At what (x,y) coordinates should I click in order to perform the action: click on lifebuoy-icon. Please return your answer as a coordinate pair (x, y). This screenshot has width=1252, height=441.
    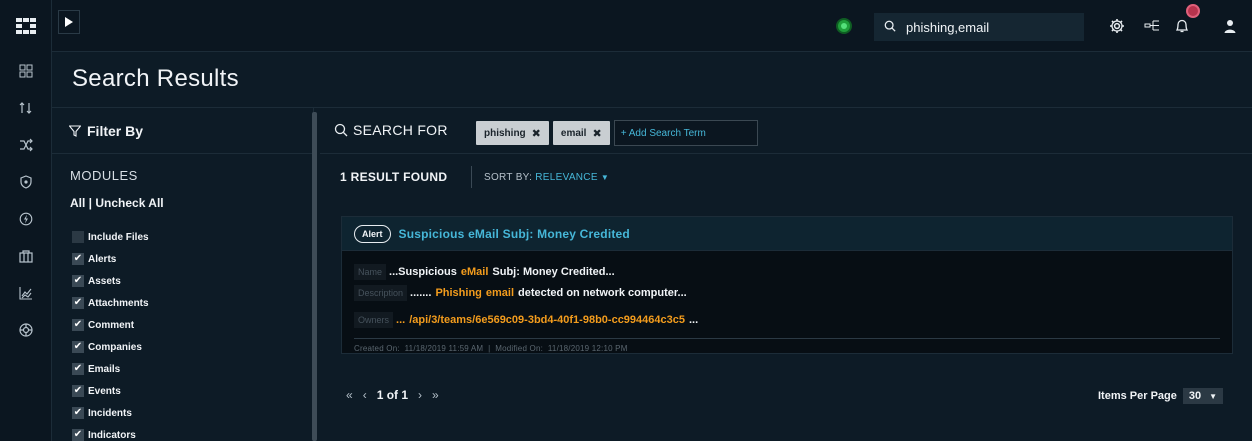
    Looking at the image, I should click on (25, 329).